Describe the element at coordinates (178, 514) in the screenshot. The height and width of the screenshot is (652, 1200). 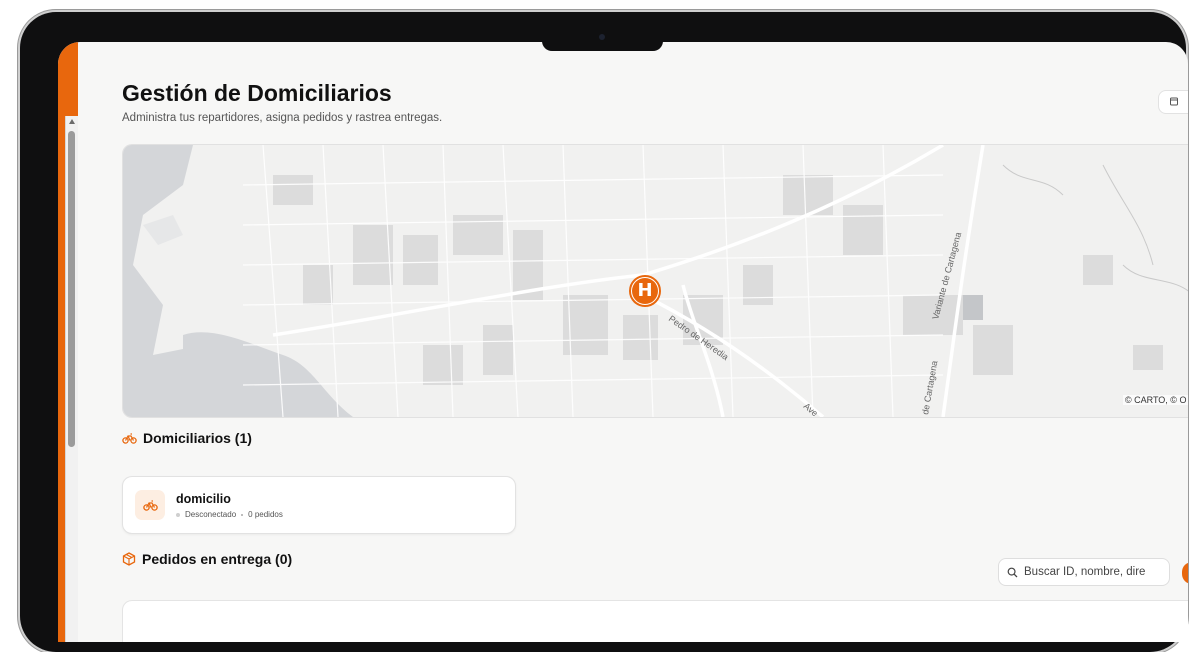
I see `status-dot` at that location.